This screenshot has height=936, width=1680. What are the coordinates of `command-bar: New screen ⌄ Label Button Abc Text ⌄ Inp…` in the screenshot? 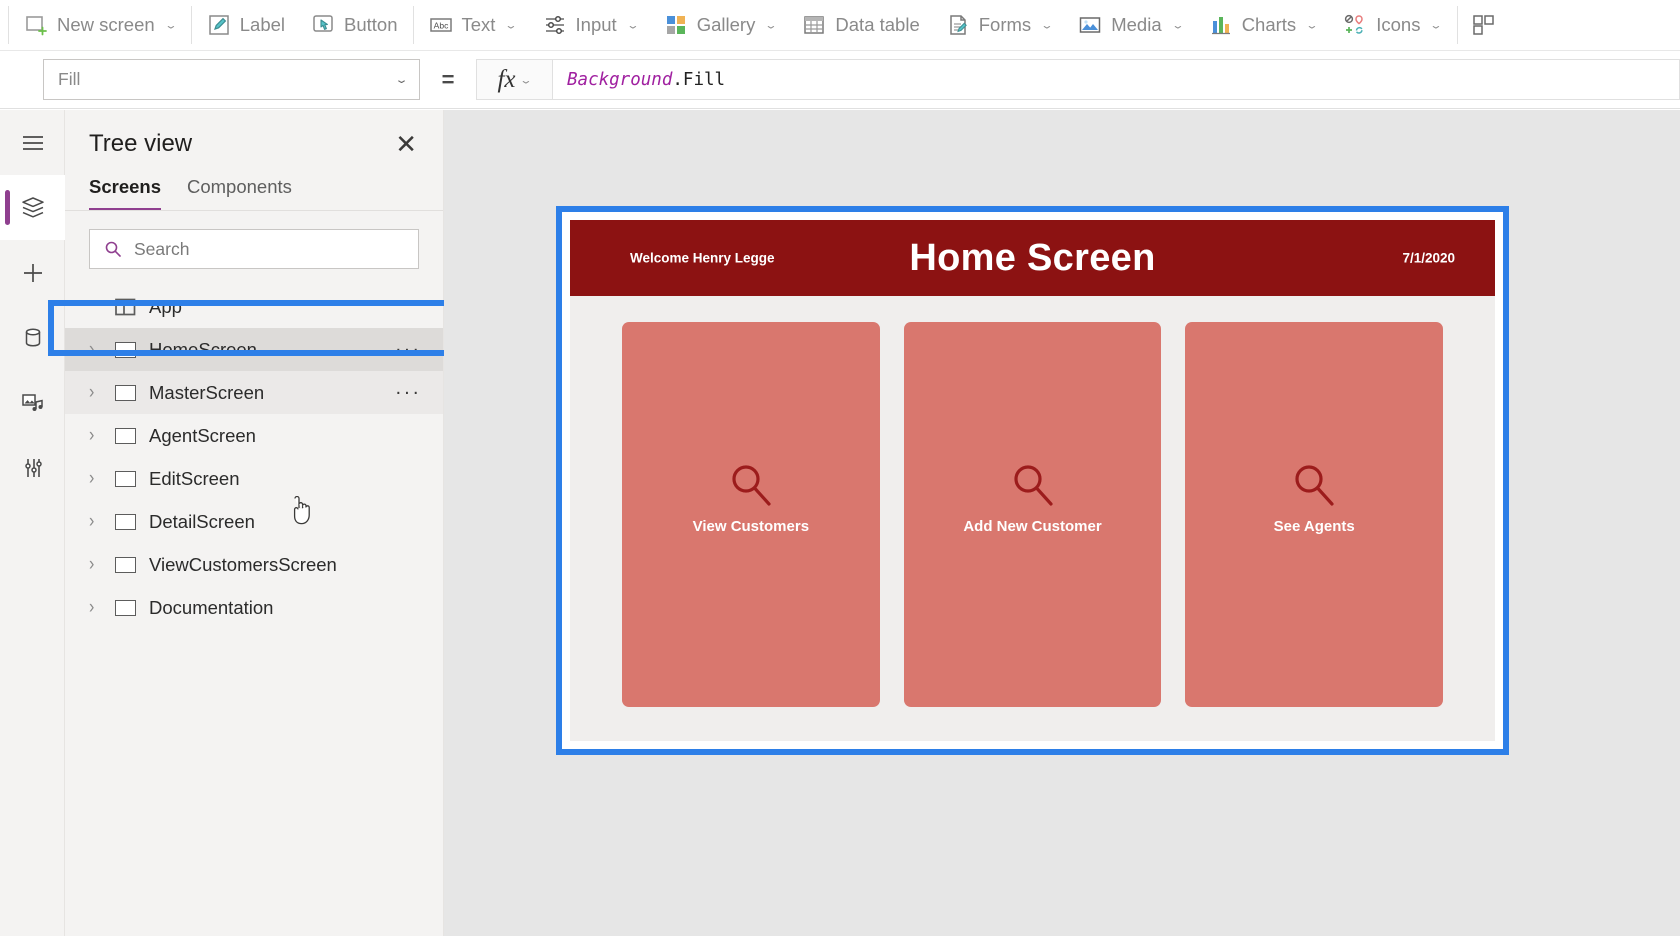 It's located at (840, 25).